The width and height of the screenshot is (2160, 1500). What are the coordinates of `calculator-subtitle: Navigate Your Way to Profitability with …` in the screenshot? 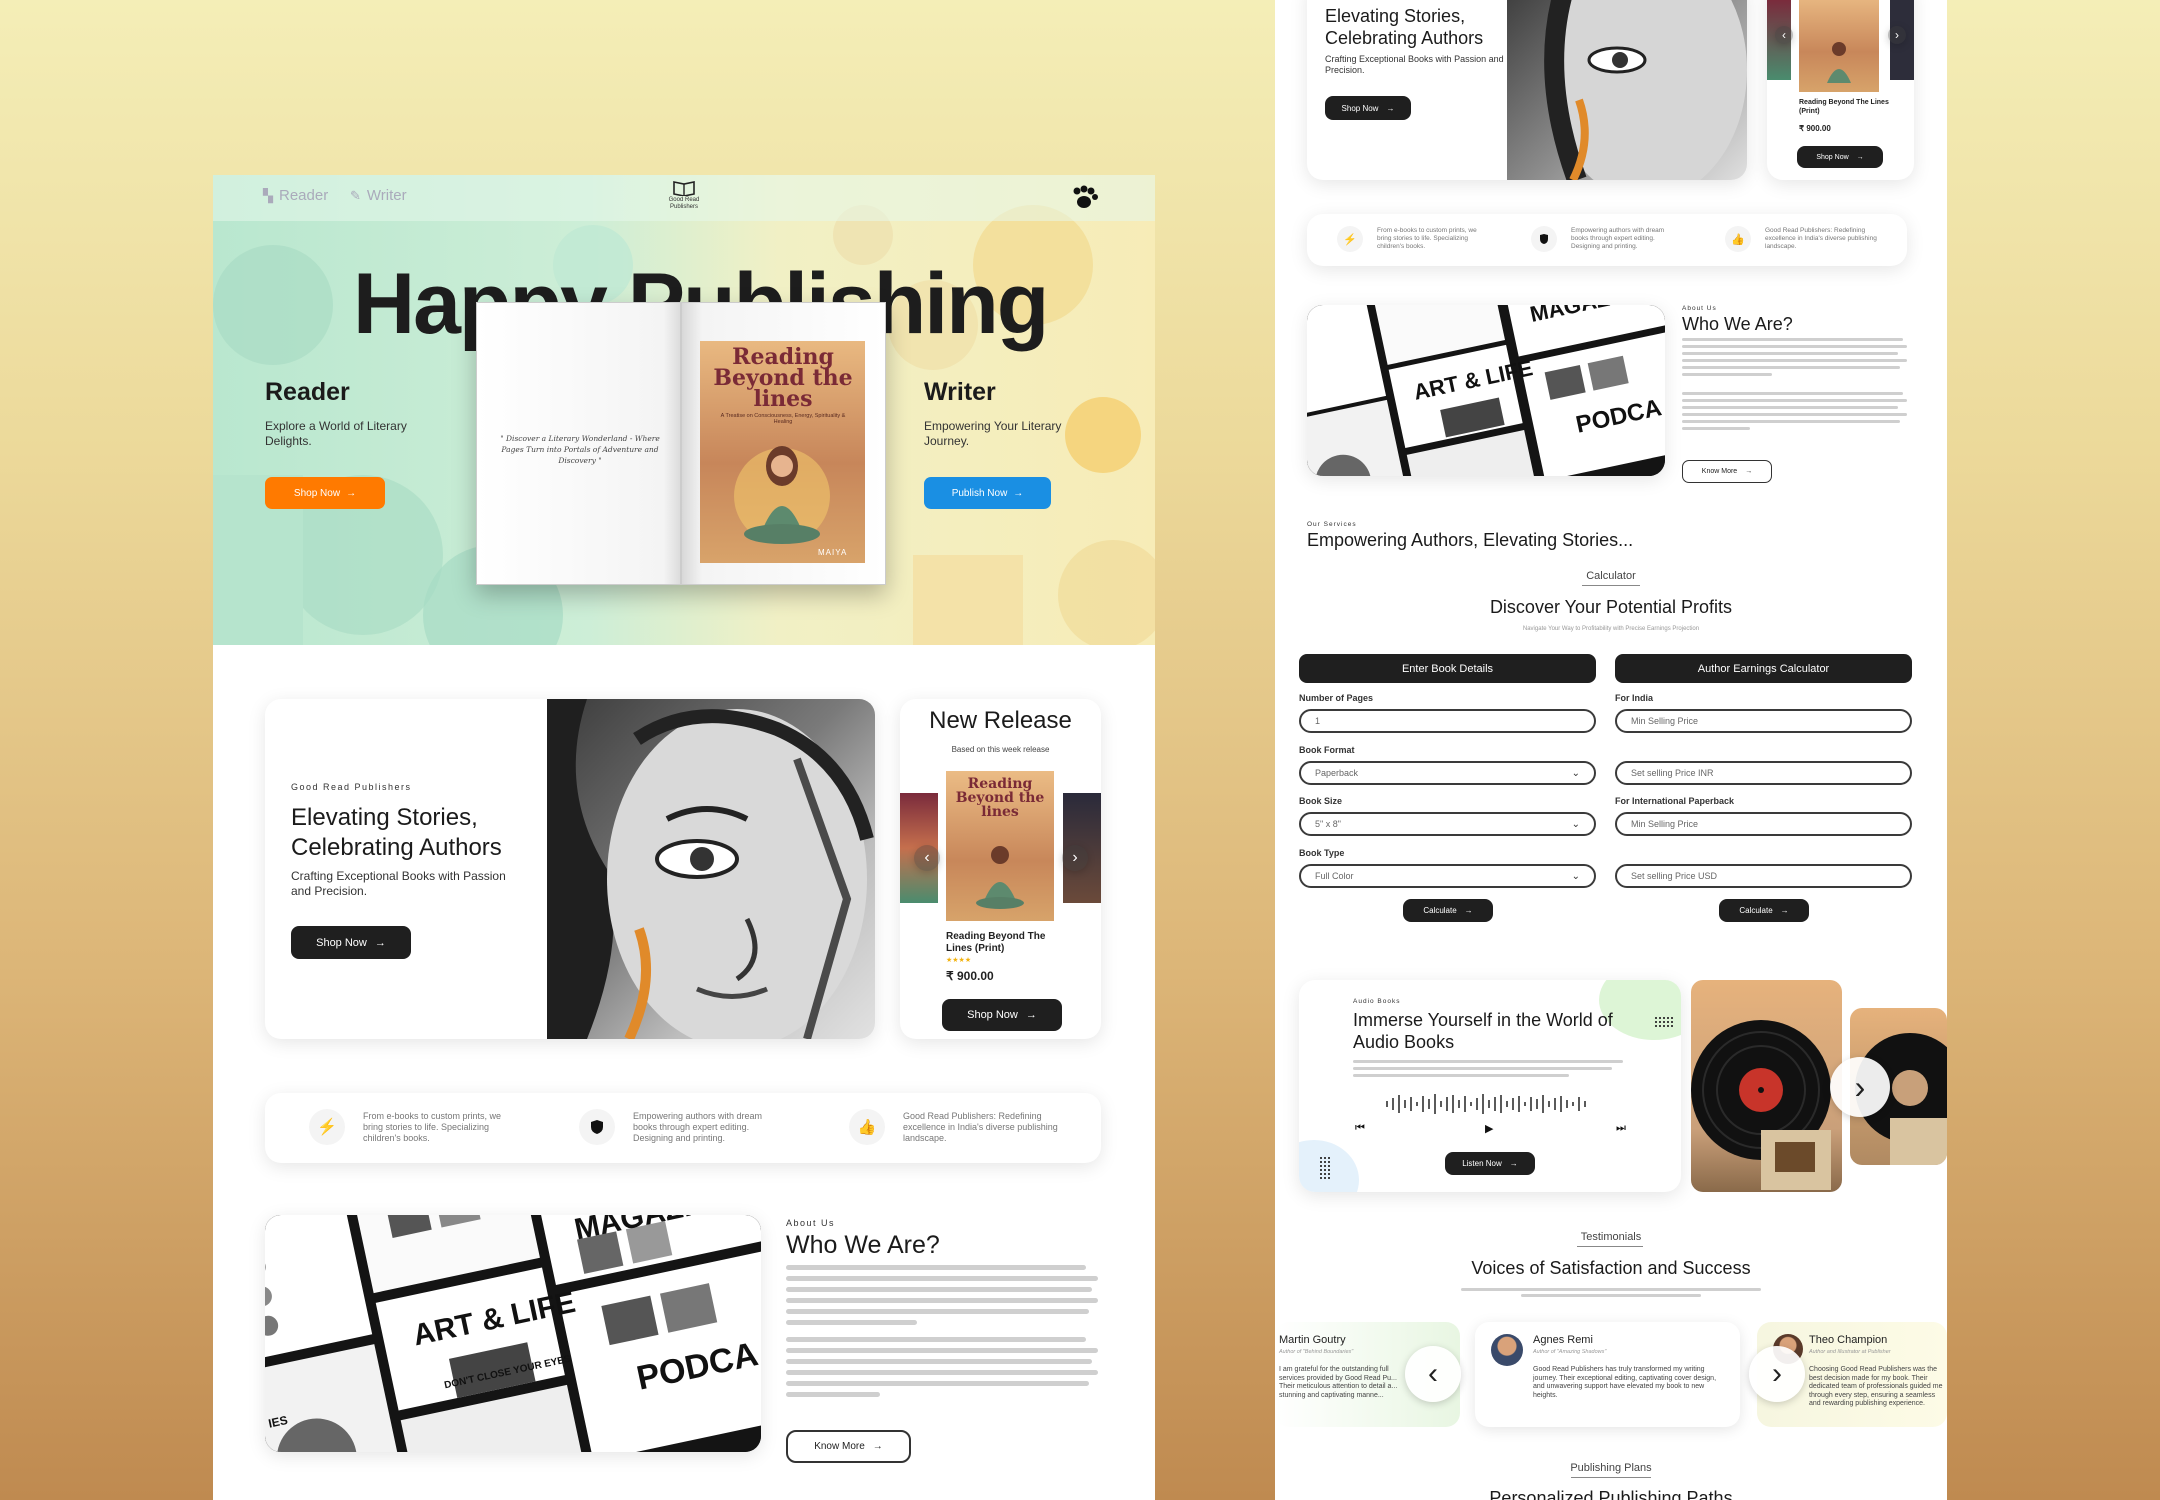 It's located at (1611, 629).